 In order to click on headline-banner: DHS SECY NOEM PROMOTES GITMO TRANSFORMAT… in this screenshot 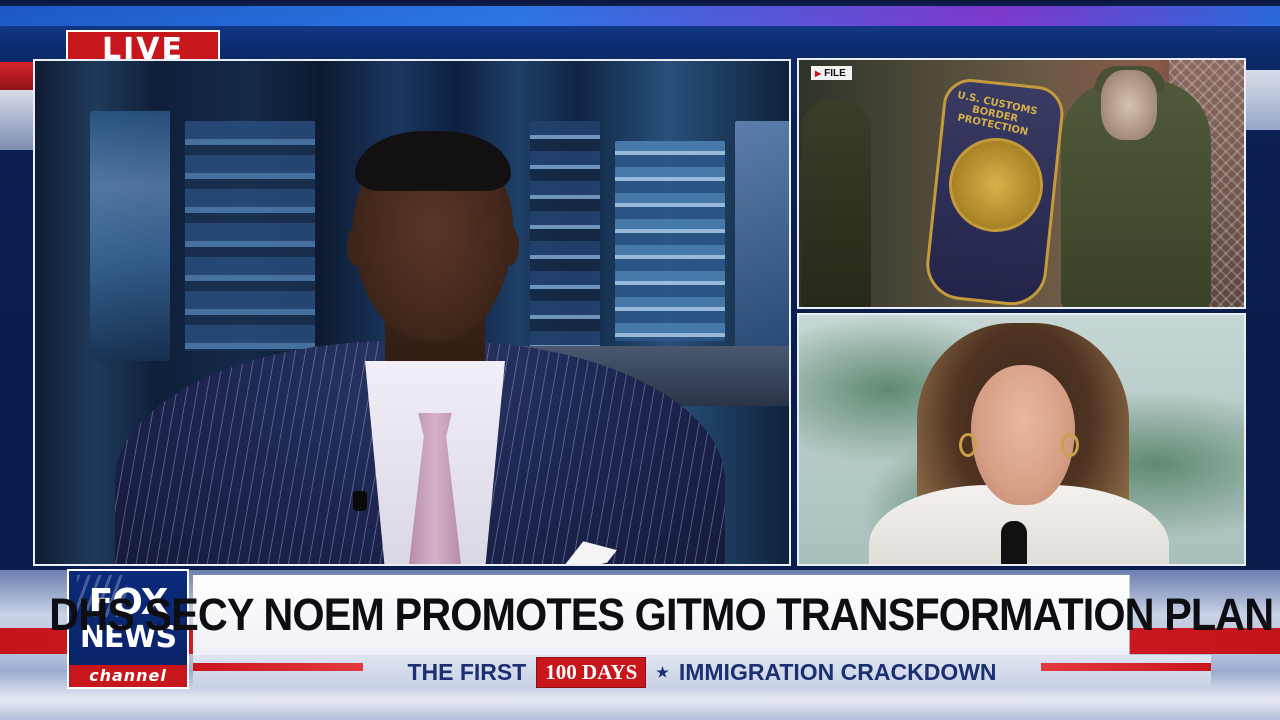, I will do `click(661, 615)`.